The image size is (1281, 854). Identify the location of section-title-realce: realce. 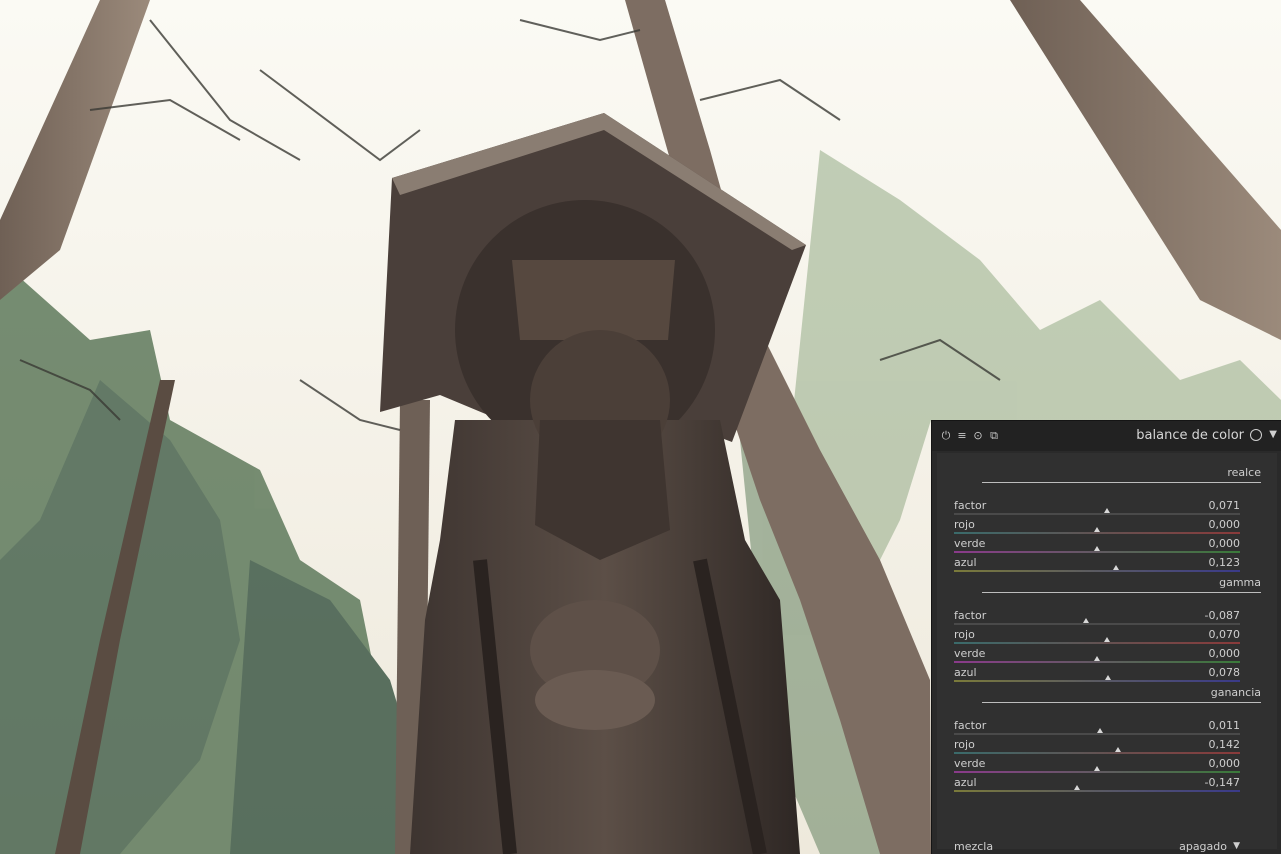
(1244, 472).